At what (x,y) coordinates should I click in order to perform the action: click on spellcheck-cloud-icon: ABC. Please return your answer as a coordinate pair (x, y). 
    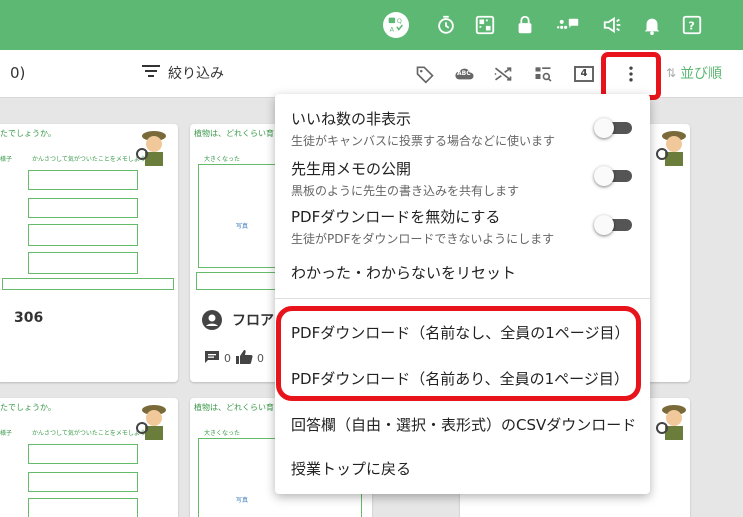
    Looking at the image, I should click on (465, 74).